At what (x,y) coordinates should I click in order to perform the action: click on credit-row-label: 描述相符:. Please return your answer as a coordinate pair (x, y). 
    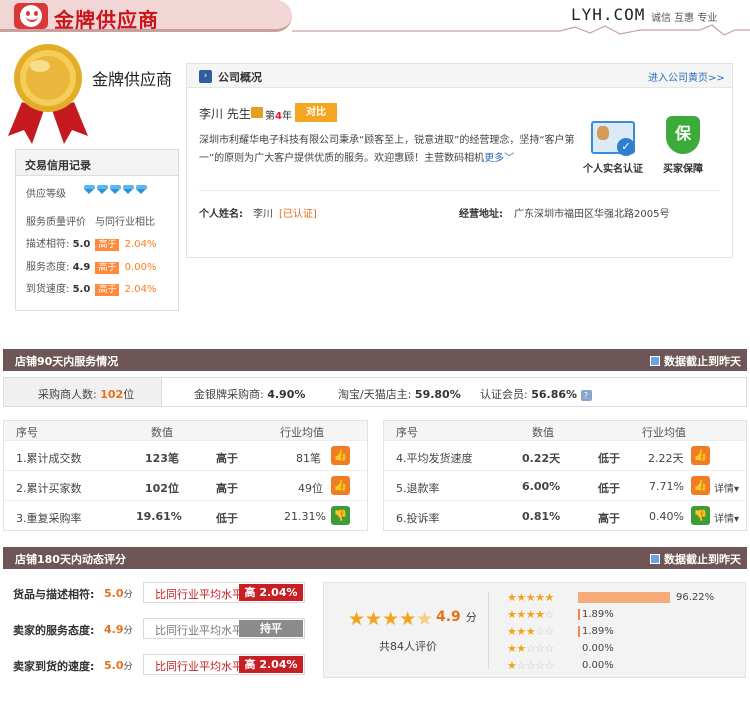
    Looking at the image, I should click on (48, 244).